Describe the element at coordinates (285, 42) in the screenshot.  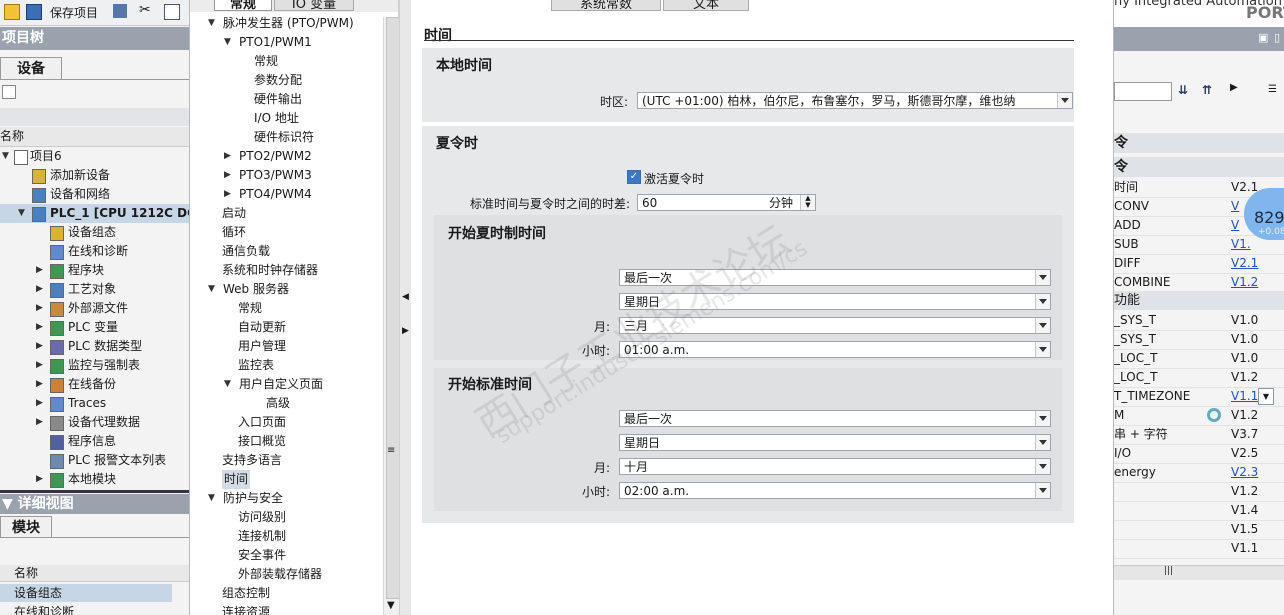
I see `nav-item: ▼ PTO1/PWM1` at that location.